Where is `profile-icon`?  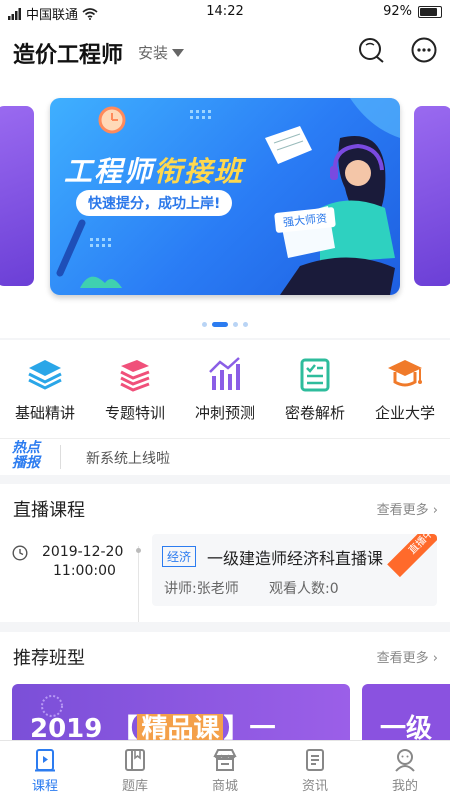 profile-icon is located at coordinates (405, 760).